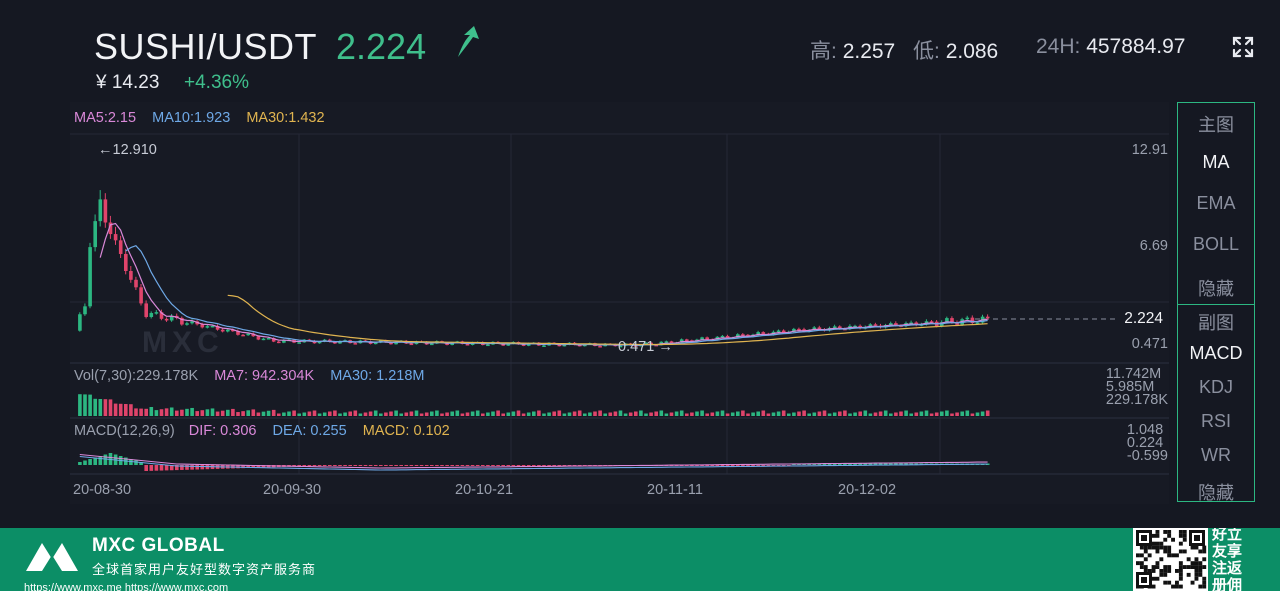 The height and width of the screenshot is (591, 1280). Describe the element at coordinates (1216, 353) in the screenshot. I see `indicator-macd-button: MACD` at that location.